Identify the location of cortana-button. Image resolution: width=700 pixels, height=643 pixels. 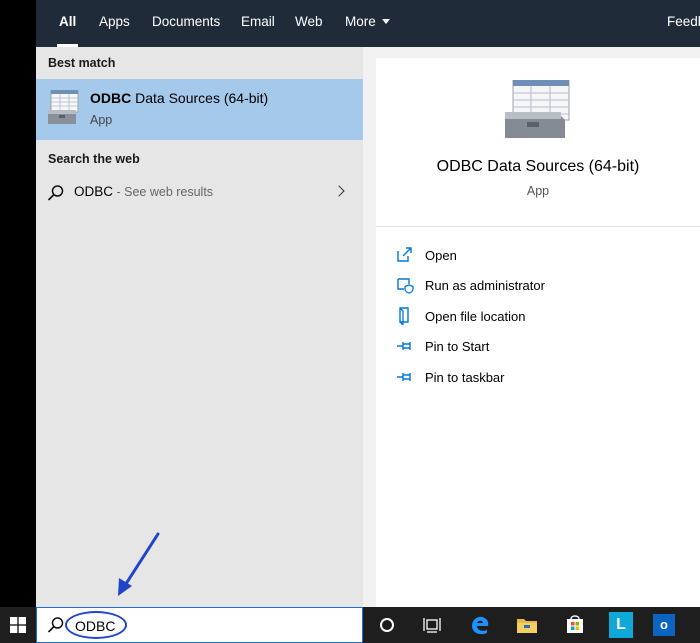
(387, 625).